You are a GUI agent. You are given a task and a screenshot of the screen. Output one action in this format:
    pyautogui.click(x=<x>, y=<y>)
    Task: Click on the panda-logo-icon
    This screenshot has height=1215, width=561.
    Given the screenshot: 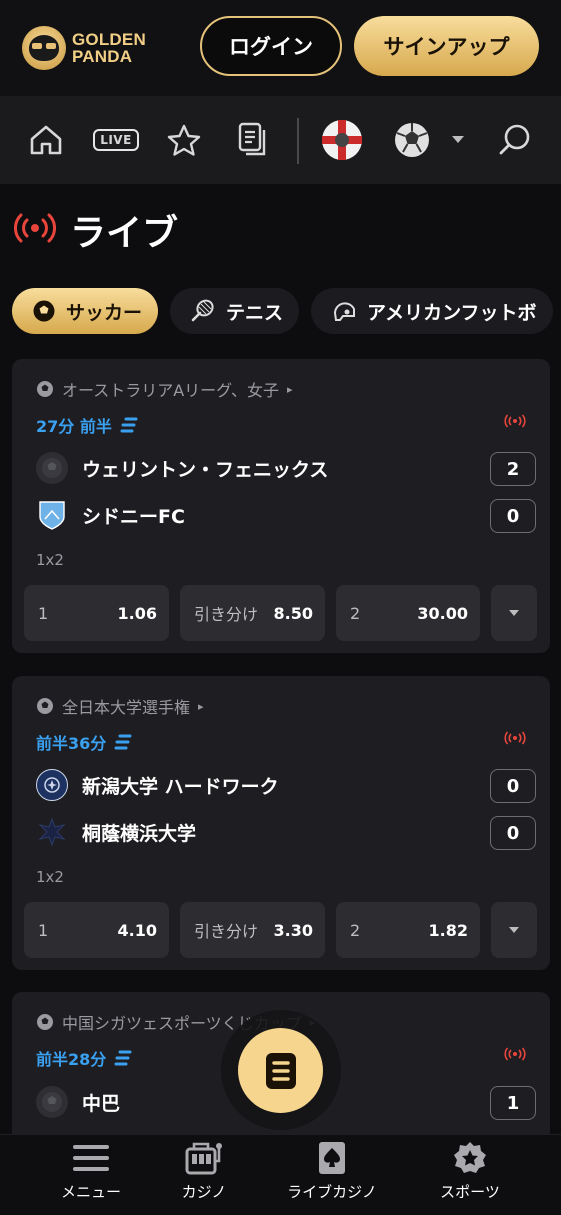 What is the action you would take?
    pyautogui.click(x=44, y=48)
    